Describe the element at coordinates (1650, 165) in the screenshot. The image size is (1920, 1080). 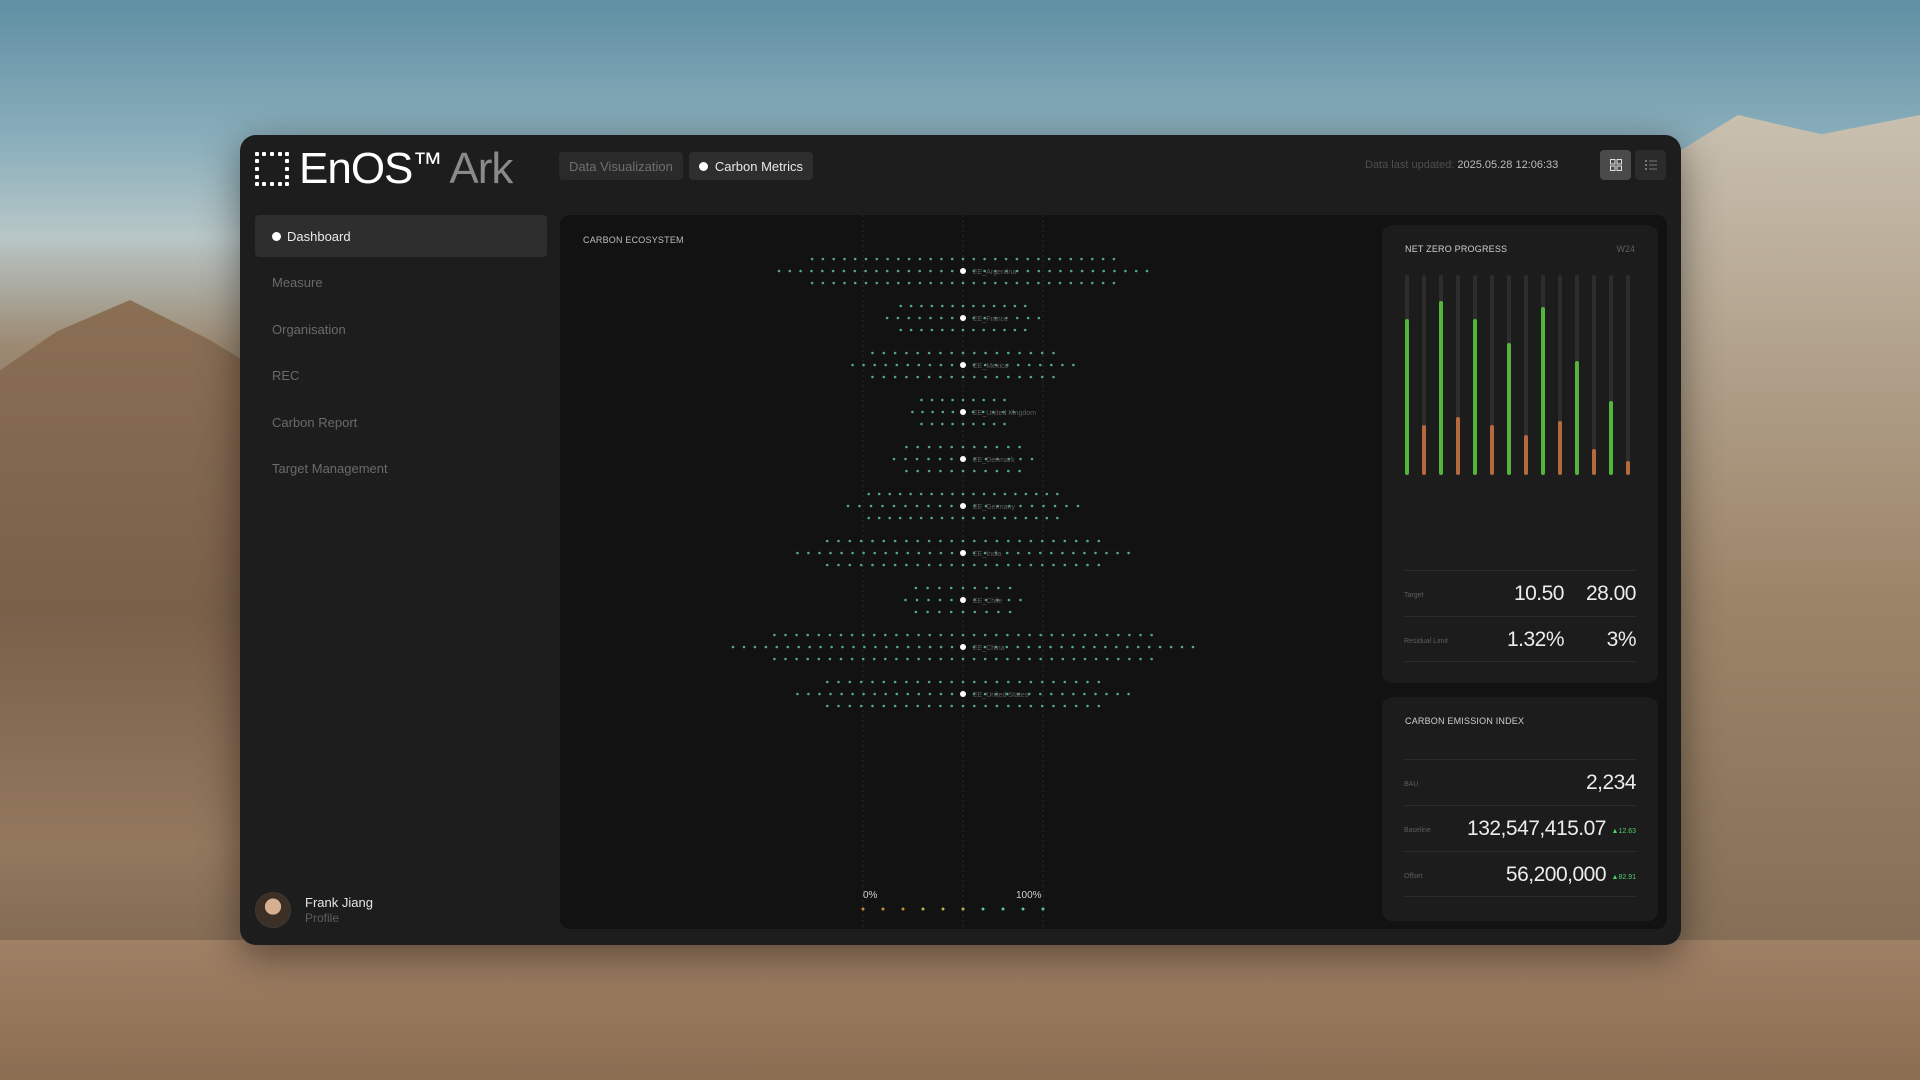
I see `list-view-button` at that location.